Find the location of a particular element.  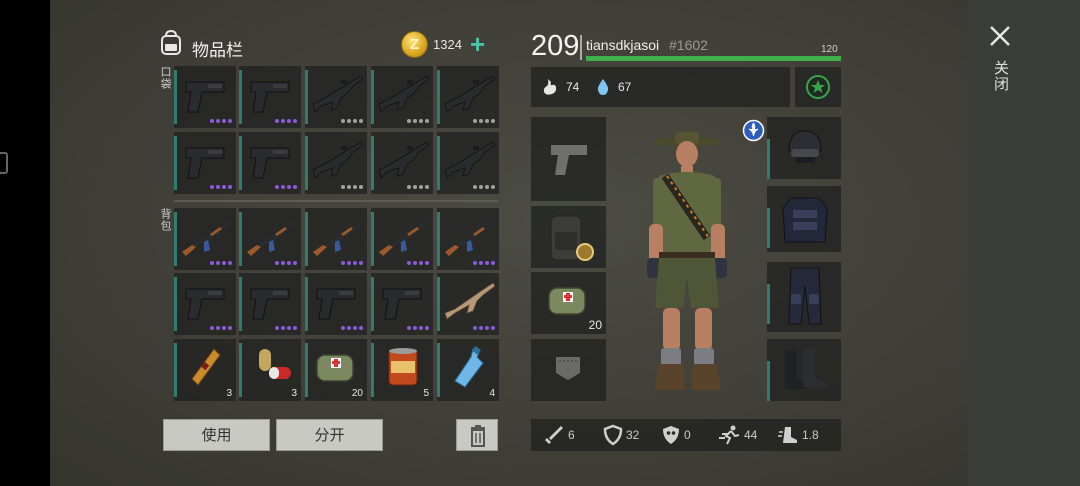

boots-slot is located at coordinates (804, 370).